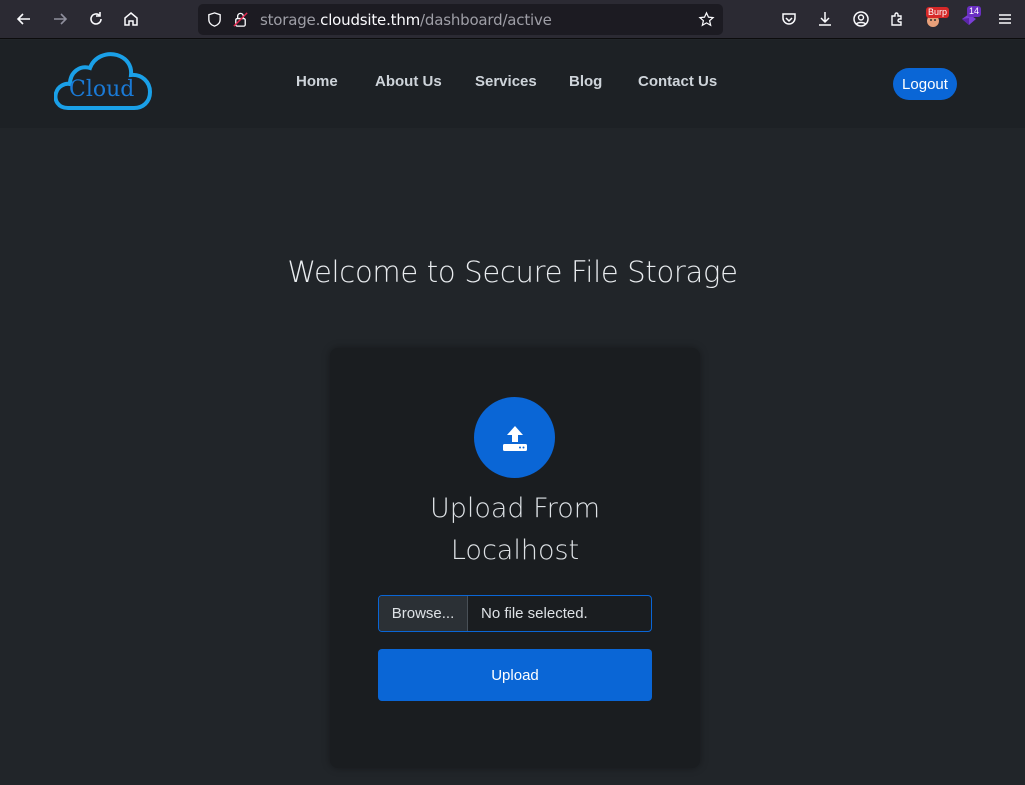 The height and width of the screenshot is (785, 1025). I want to click on url-path: /dashboard/active, so click(486, 20).